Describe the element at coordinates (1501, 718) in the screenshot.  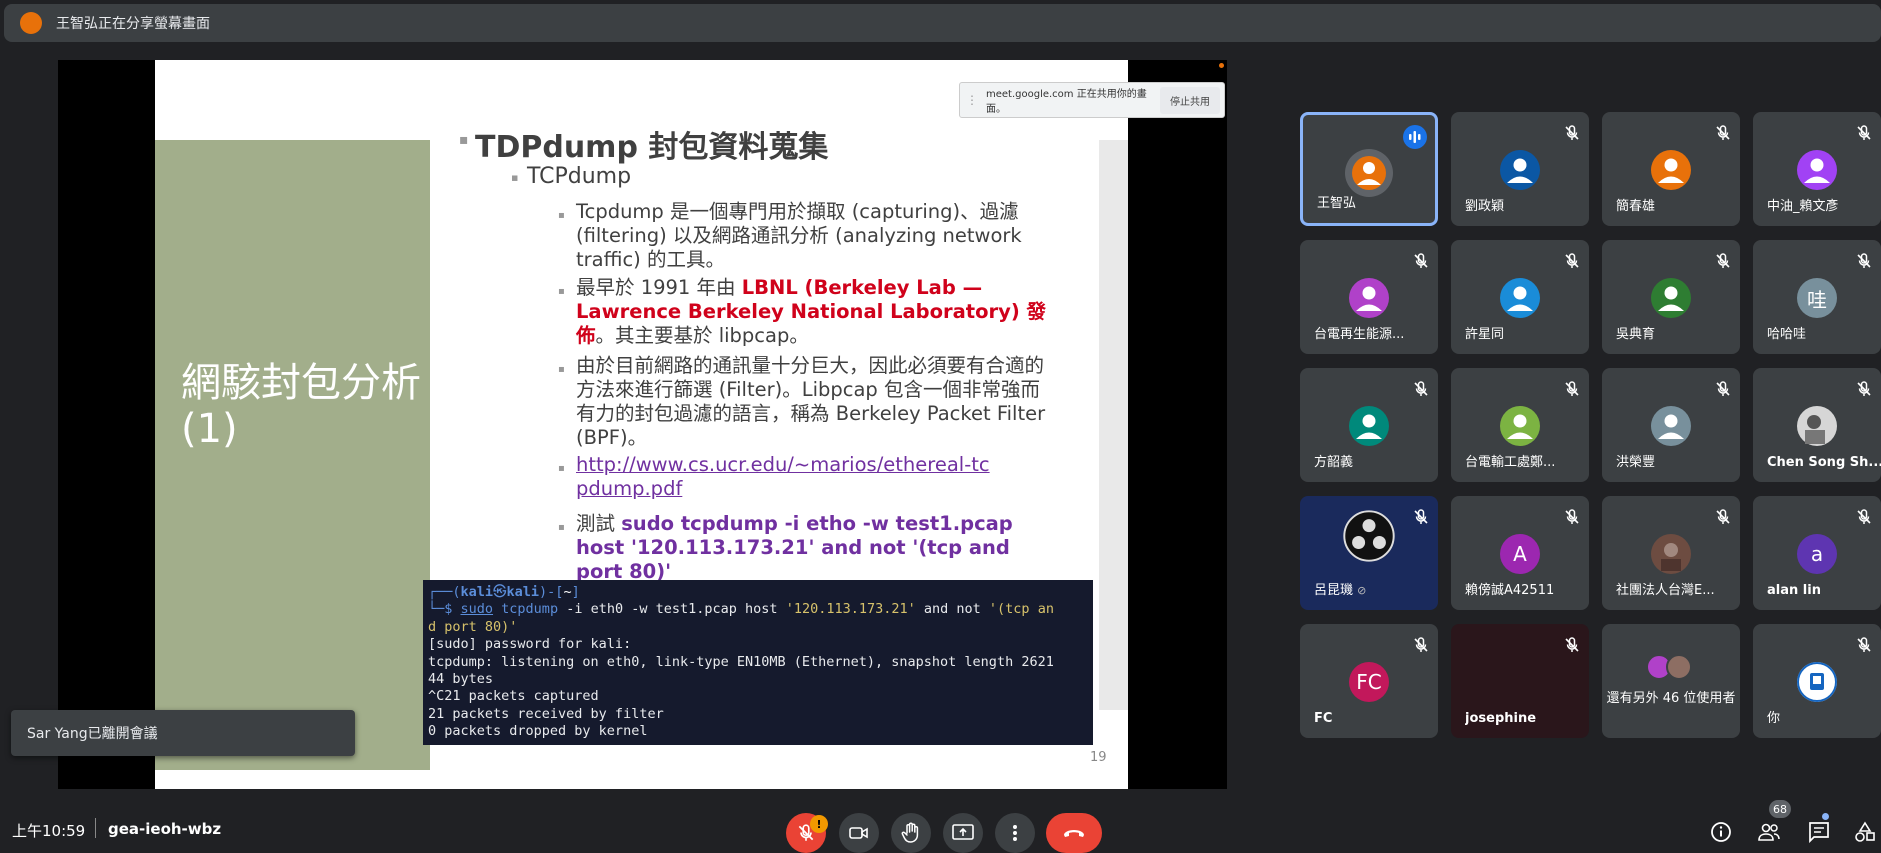
I see `participant-name: josephine` at that location.